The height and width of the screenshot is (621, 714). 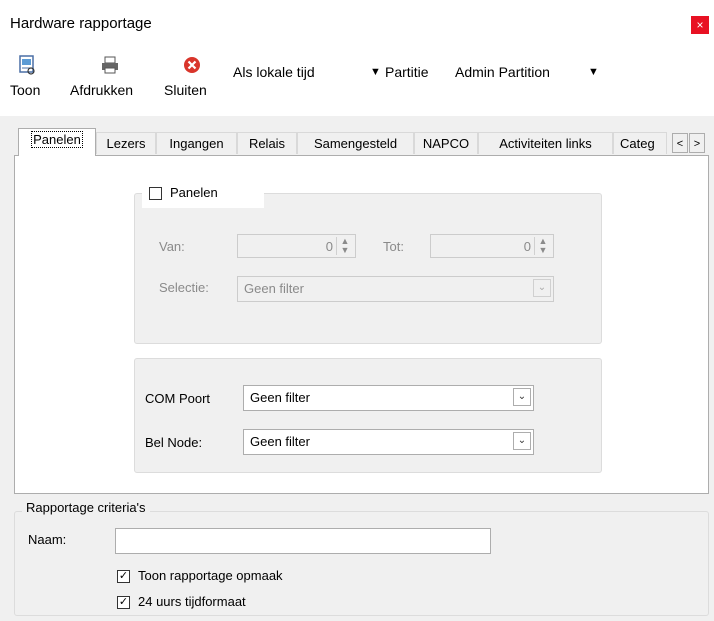 I want to click on tab-ingangen: Ingangen, so click(x=196, y=143).